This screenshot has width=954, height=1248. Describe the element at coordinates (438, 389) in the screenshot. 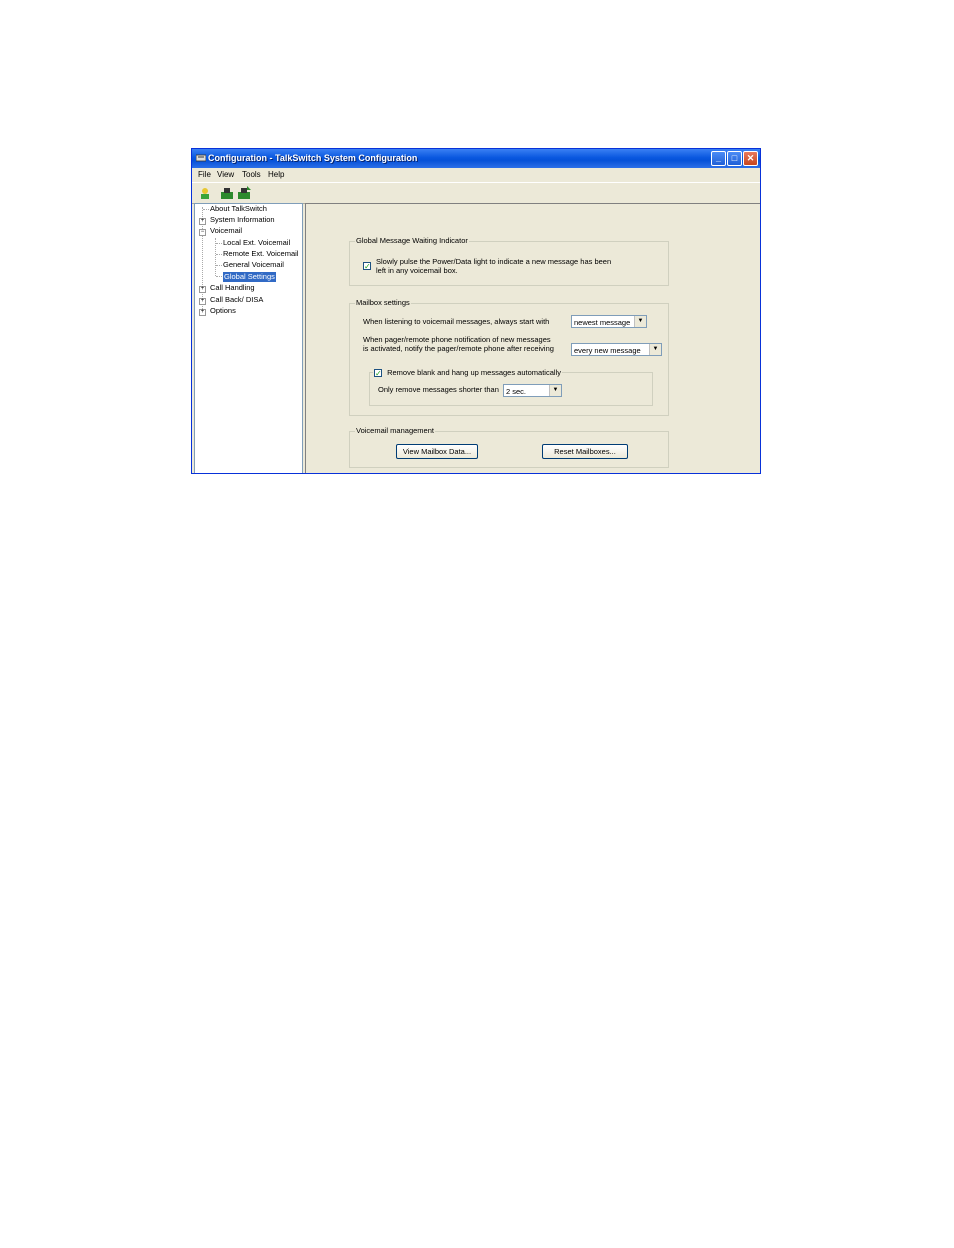

I see `shorter-than-label: Only remove messages shorter than` at that location.